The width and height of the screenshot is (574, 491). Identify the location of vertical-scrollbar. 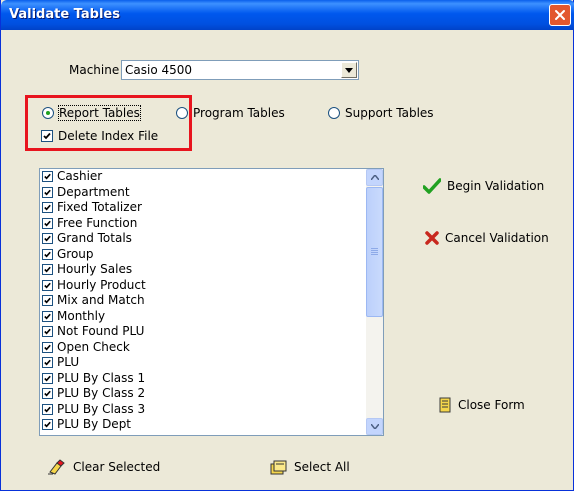
(374, 302).